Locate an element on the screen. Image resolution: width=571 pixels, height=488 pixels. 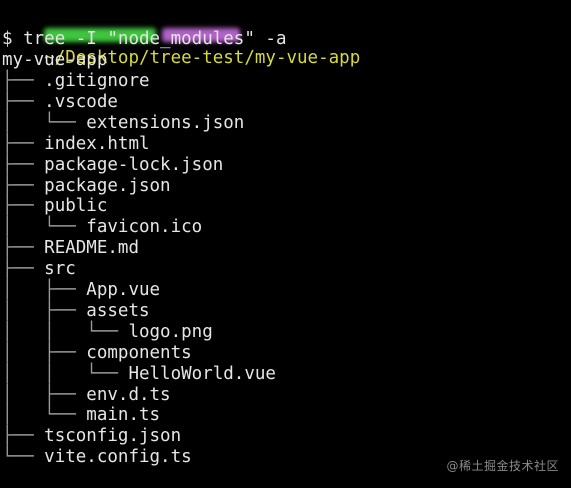
tree-line: └── vite.config.ts is located at coordinates (97, 457).